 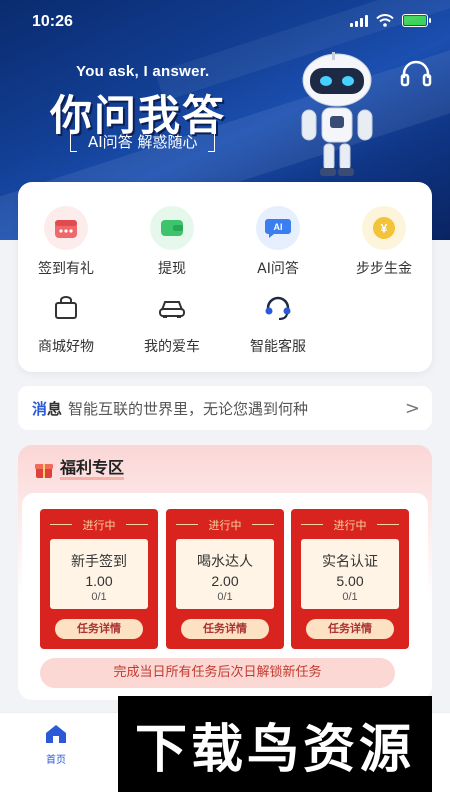 What do you see at coordinates (44, 470) in the screenshot?
I see `gift-icon` at bounding box center [44, 470].